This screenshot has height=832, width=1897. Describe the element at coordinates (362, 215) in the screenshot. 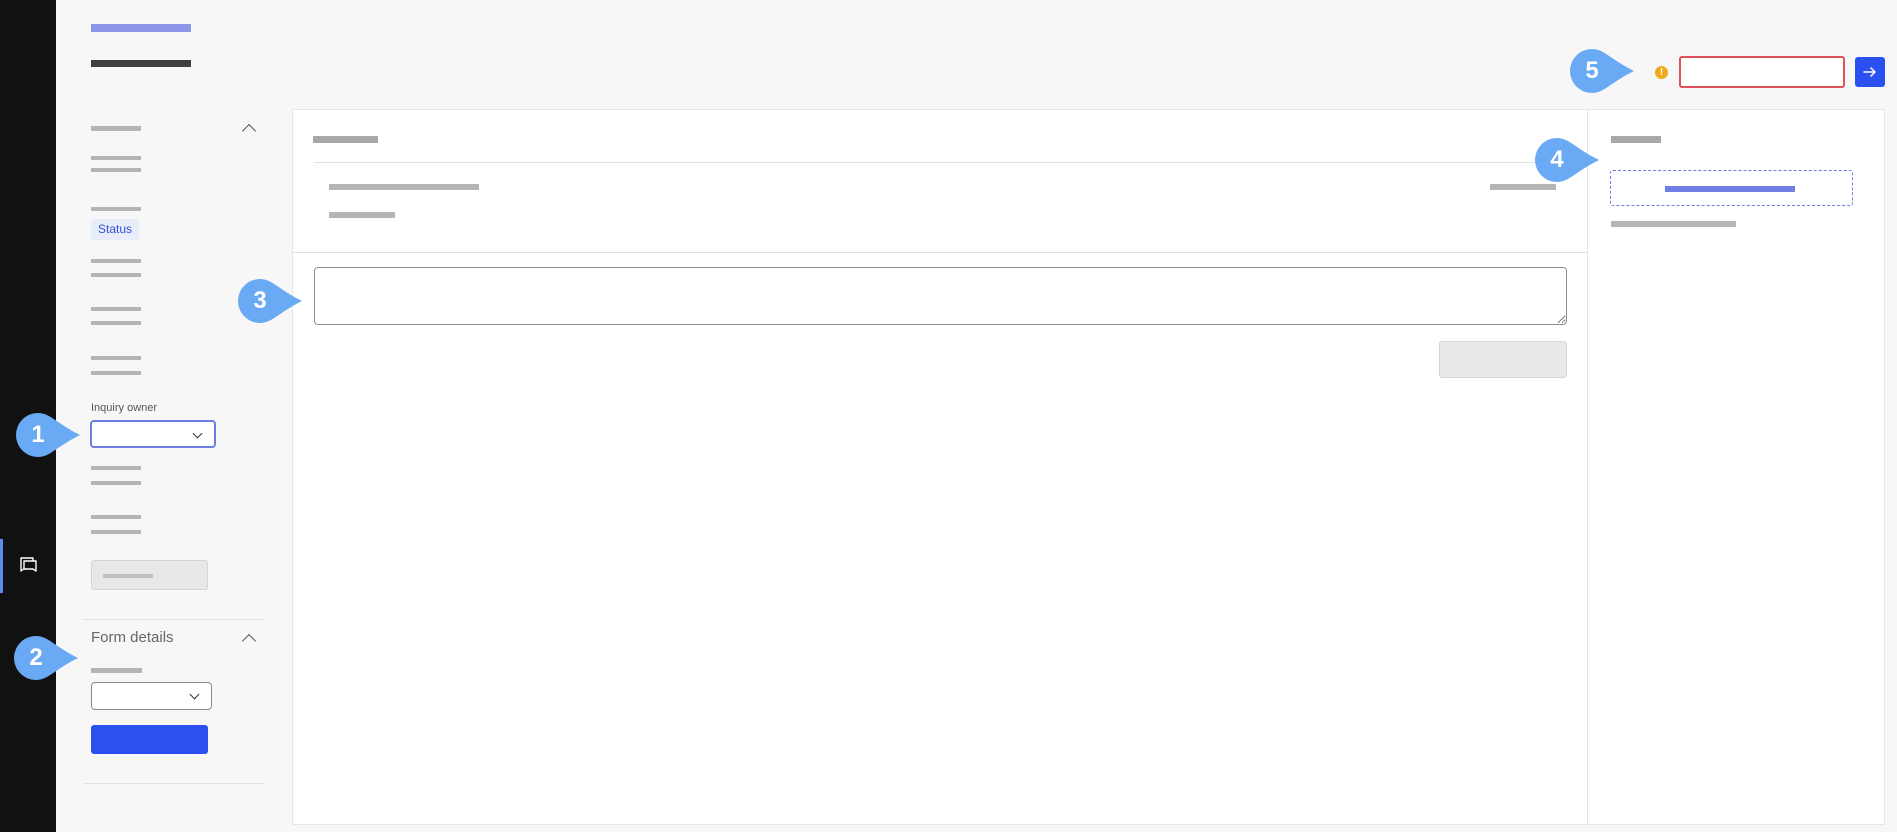

I see `message-body` at that location.